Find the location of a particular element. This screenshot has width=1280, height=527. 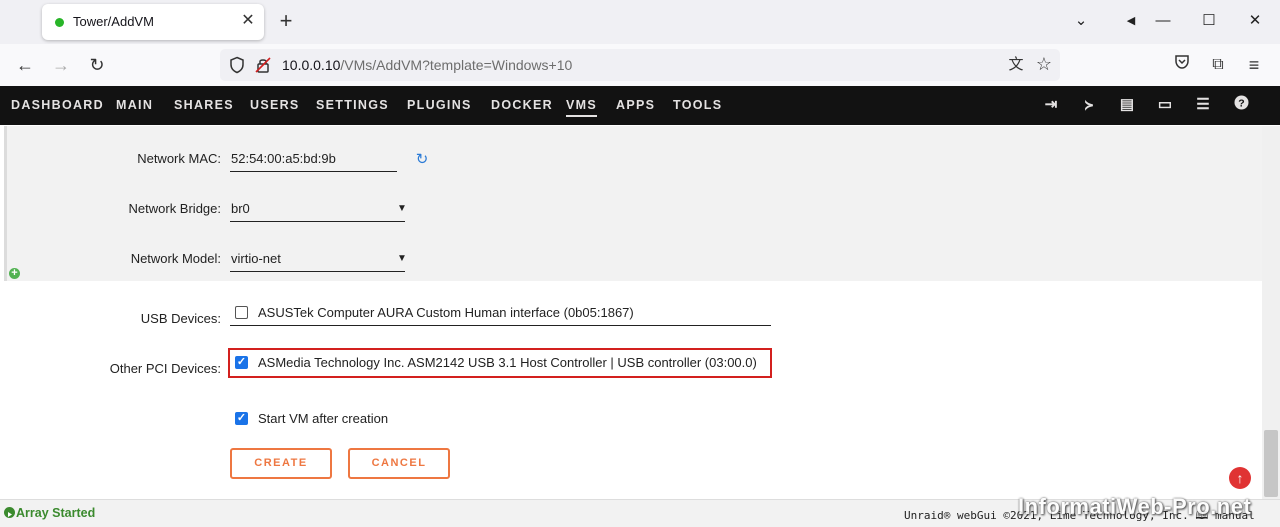

nav-shares: SHARES is located at coordinates (204, 105).